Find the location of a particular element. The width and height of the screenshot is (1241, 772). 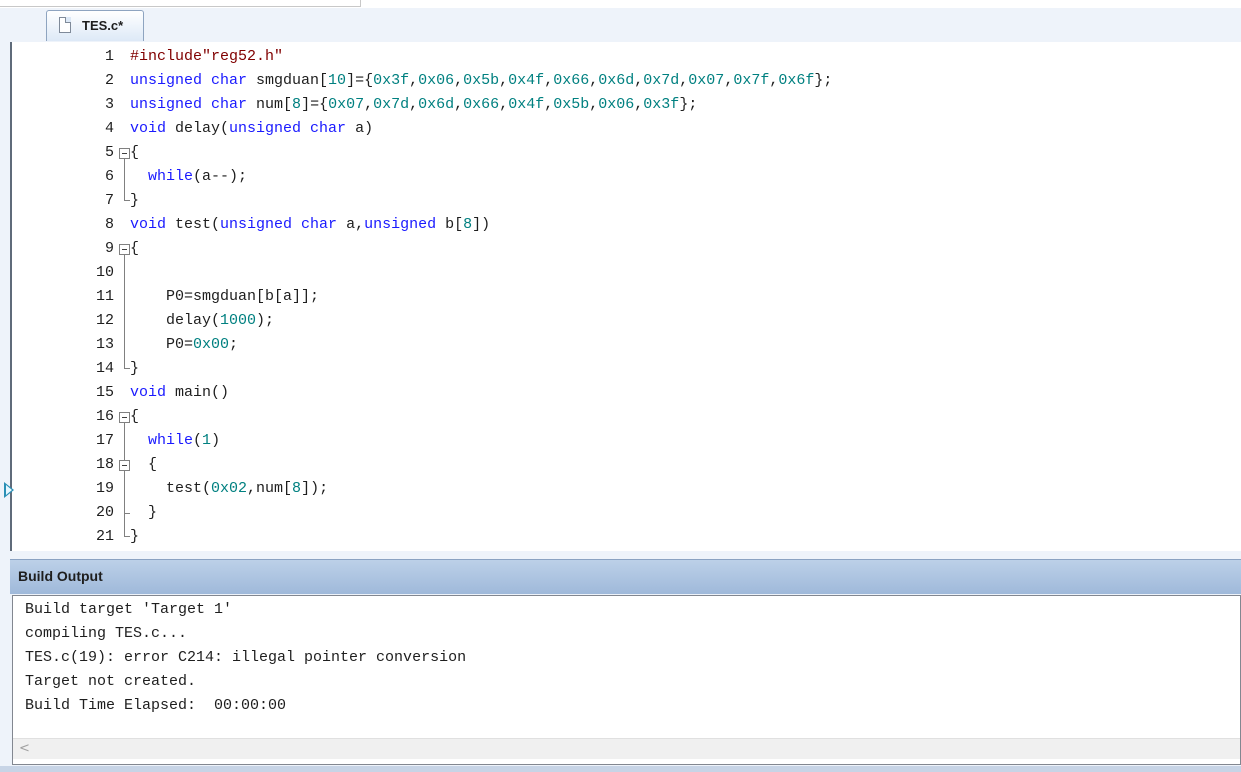

code-token: 0x06 is located at coordinates (436, 80).